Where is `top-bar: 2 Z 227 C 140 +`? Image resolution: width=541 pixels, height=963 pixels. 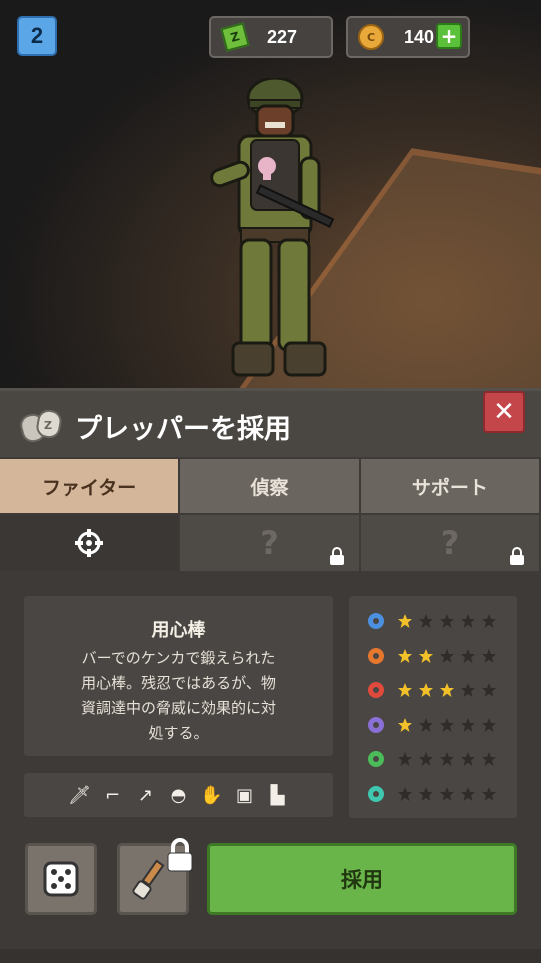
top-bar: 2 Z 227 C 140 + is located at coordinates (270, 36).